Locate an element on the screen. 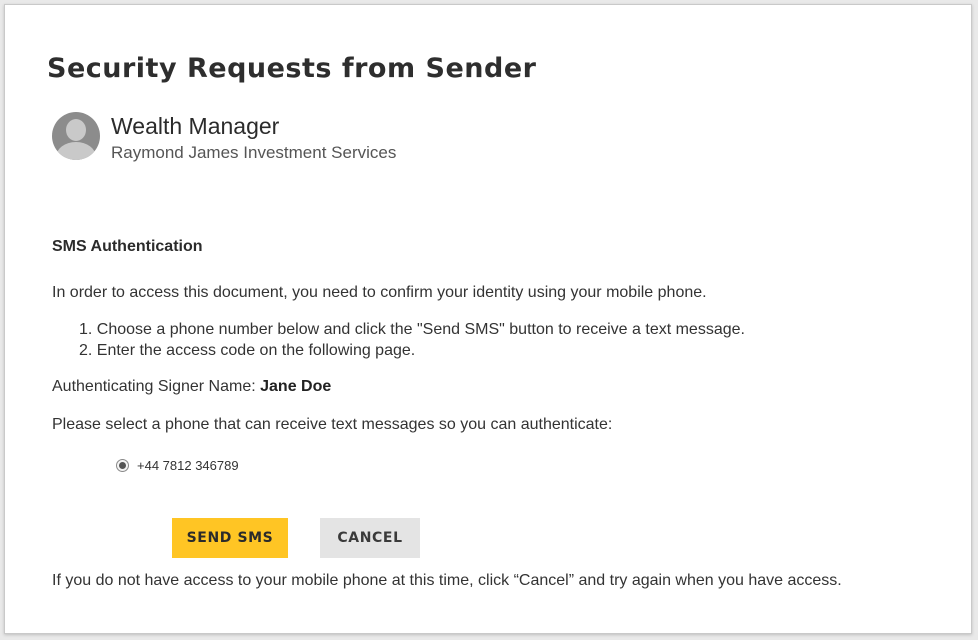  sender-name: Wealth Manager is located at coordinates (195, 126).